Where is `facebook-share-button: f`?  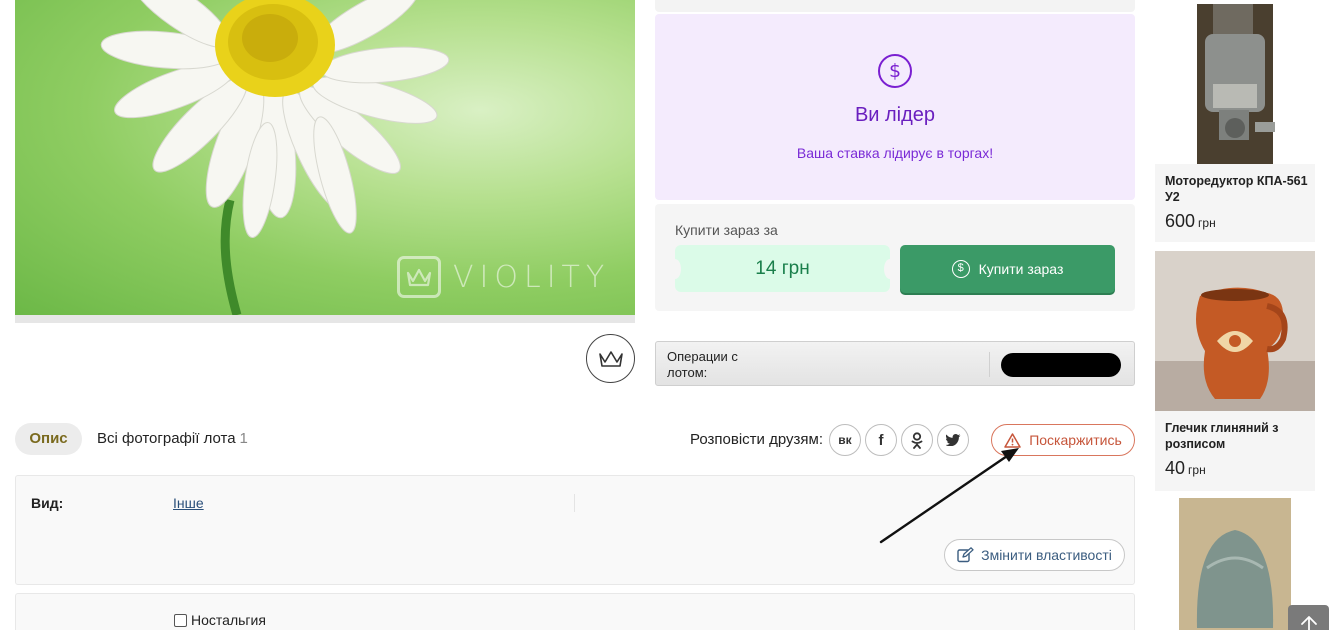 facebook-share-button: f is located at coordinates (881, 440).